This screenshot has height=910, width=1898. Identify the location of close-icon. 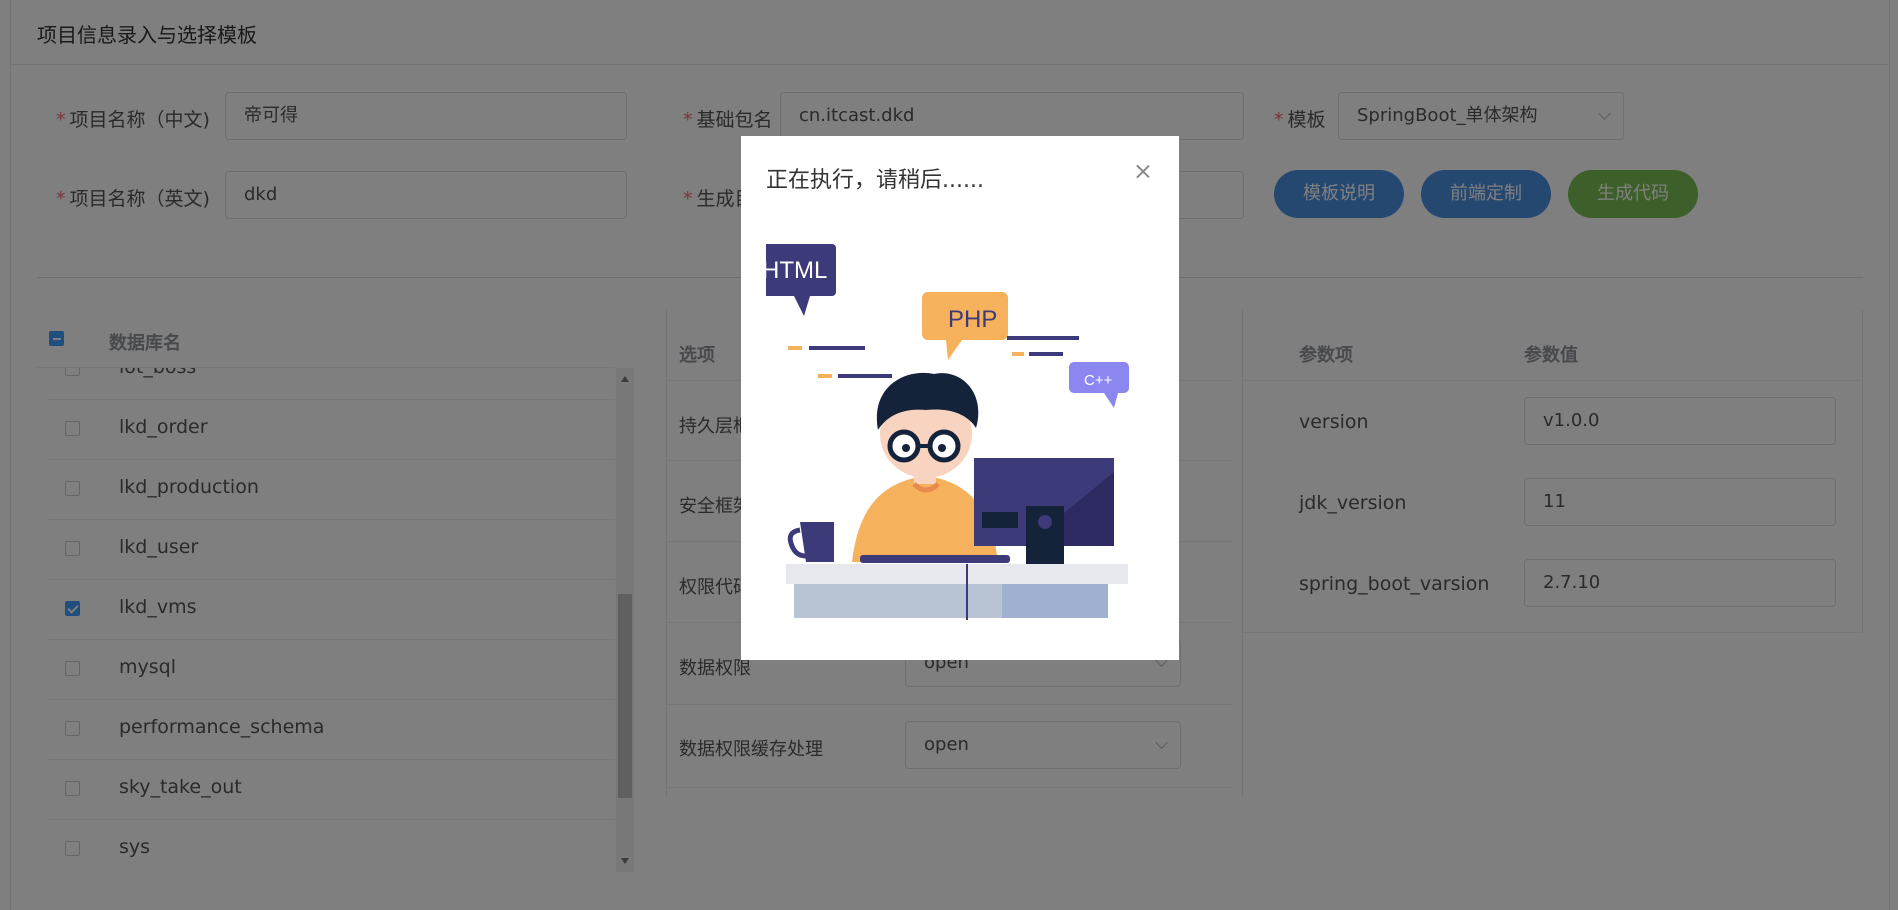
(1143, 172).